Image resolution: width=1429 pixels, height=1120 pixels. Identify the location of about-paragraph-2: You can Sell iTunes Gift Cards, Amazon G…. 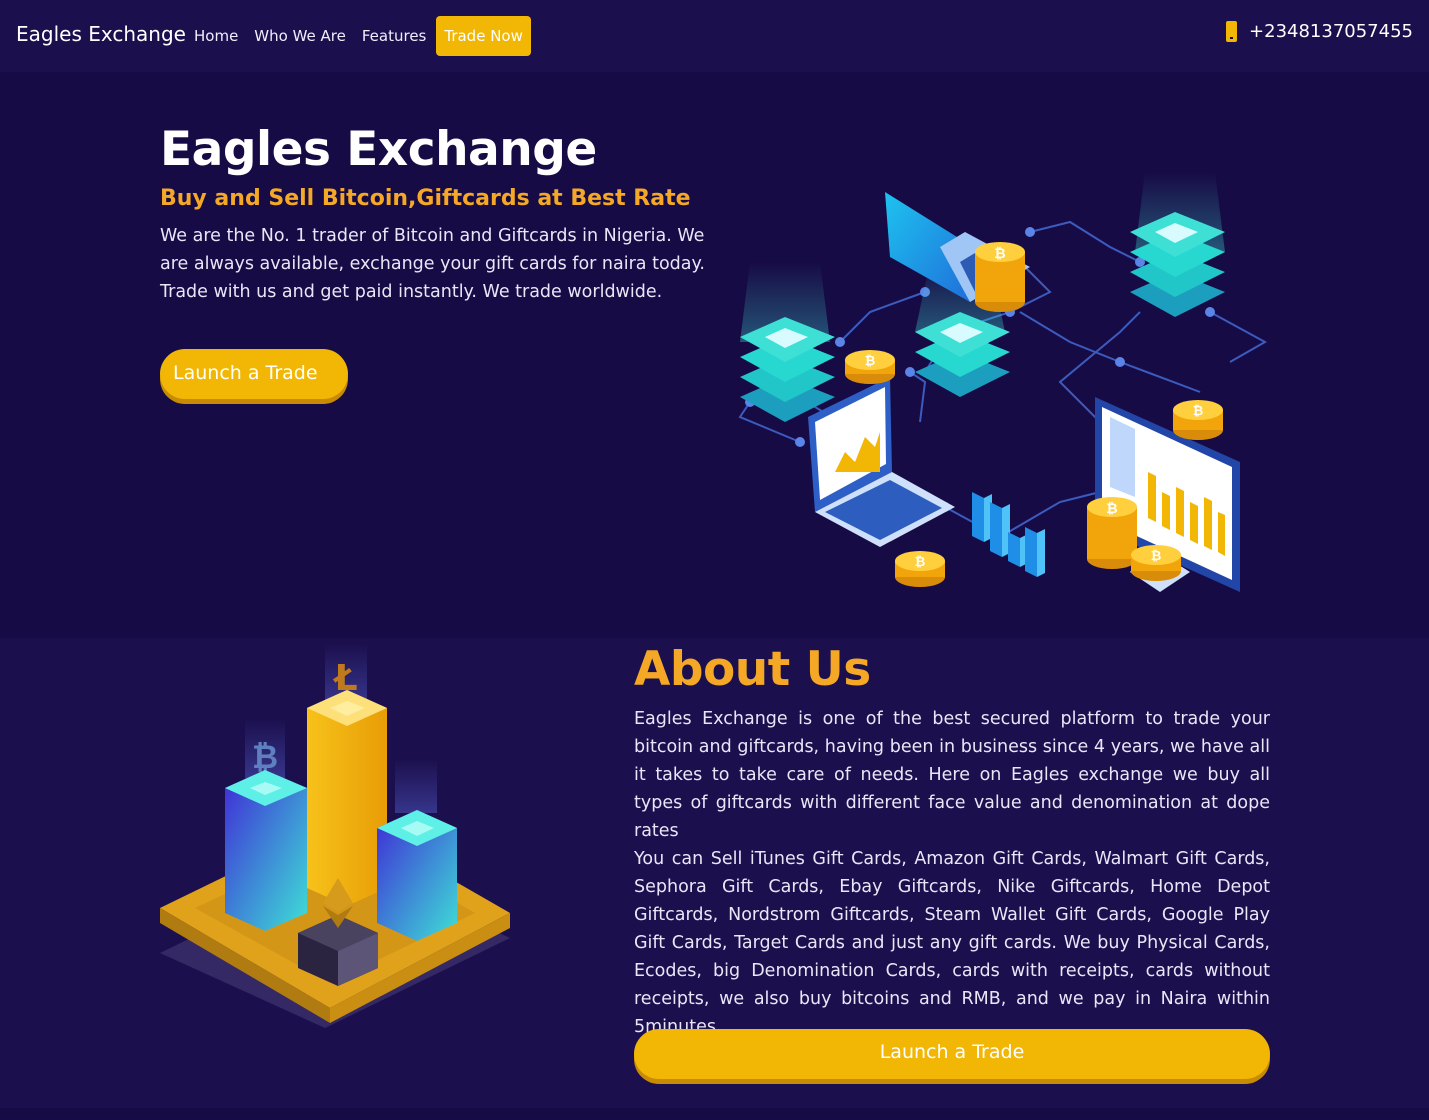
(952, 943).